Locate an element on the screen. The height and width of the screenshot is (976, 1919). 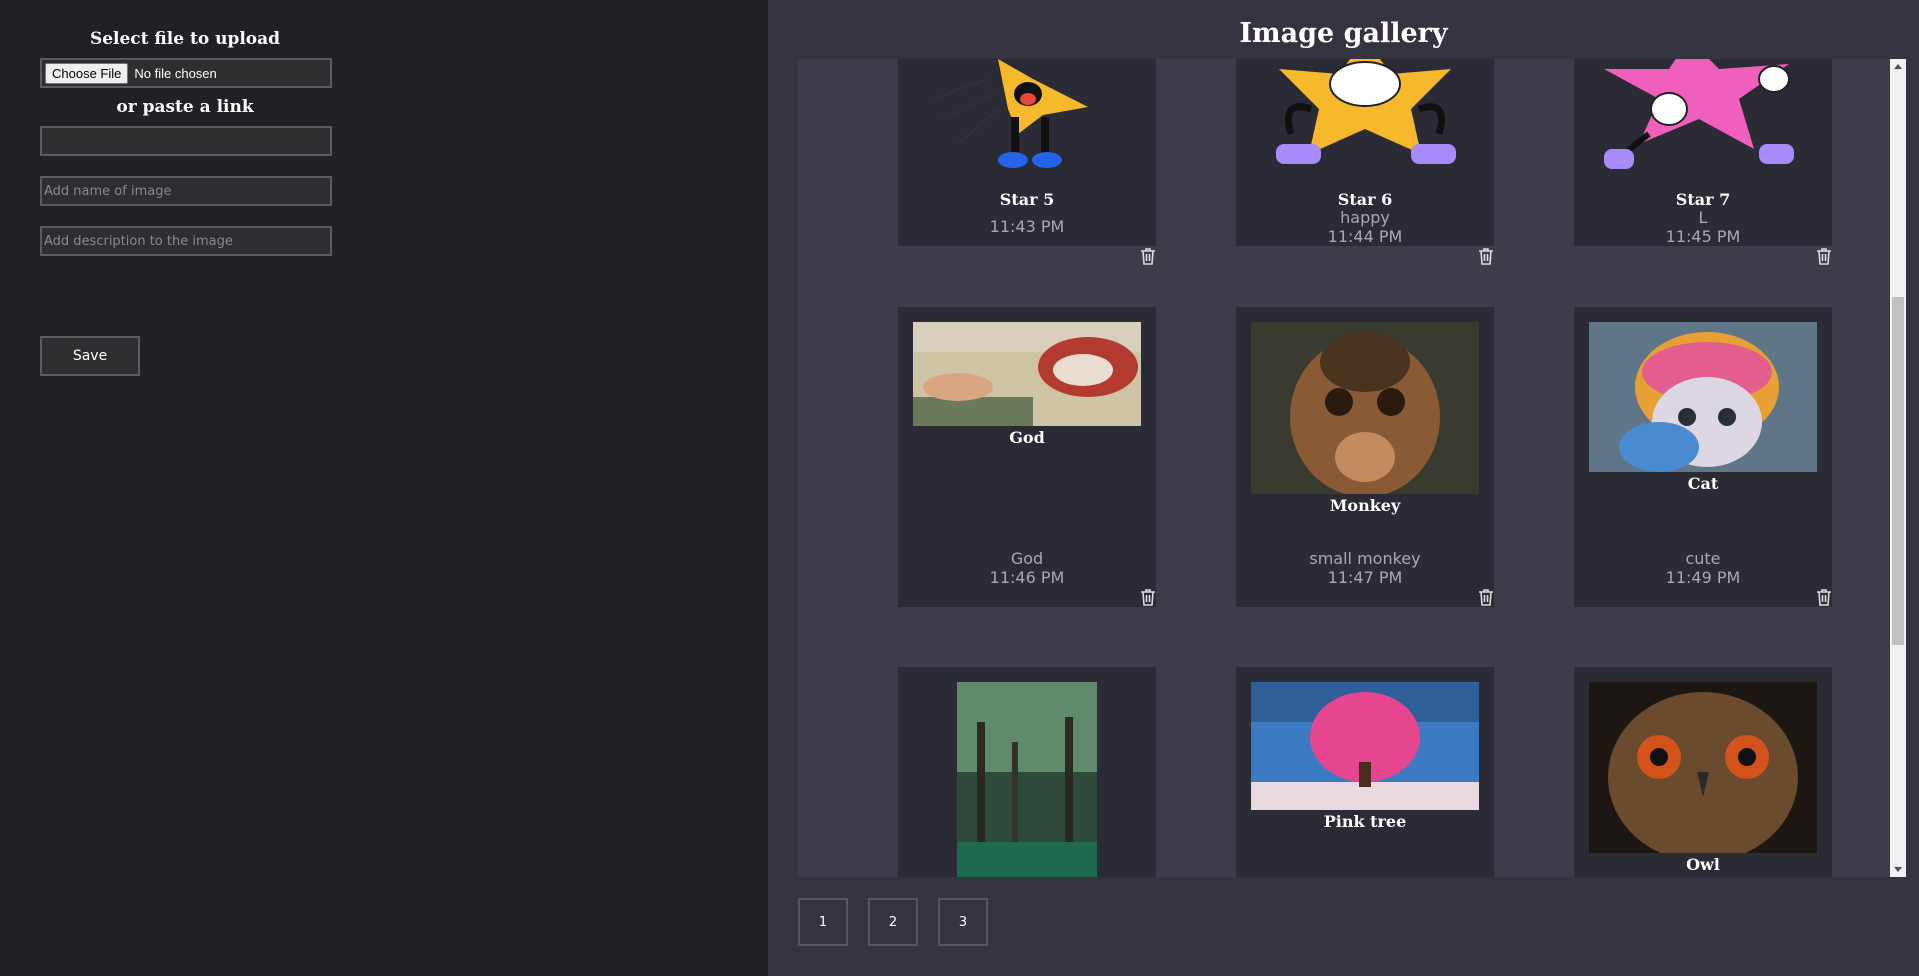
gallery-card-monkey: Monkey small monkey 11:47 PM is located at coordinates (1365, 457).